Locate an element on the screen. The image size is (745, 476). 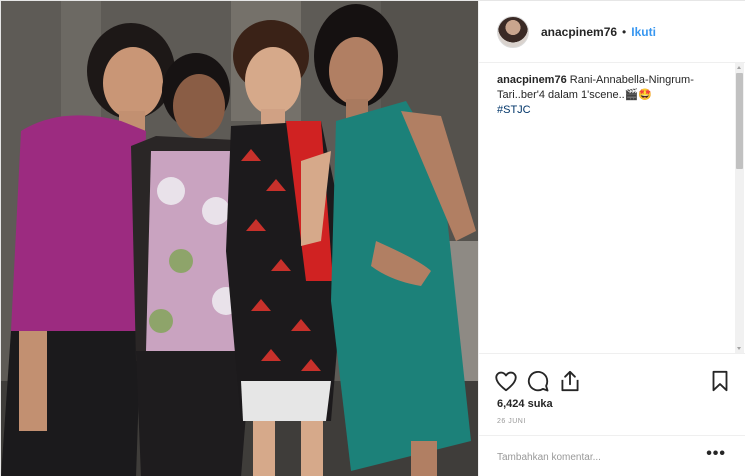
action-icons-row is located at coordinates (613, 381).